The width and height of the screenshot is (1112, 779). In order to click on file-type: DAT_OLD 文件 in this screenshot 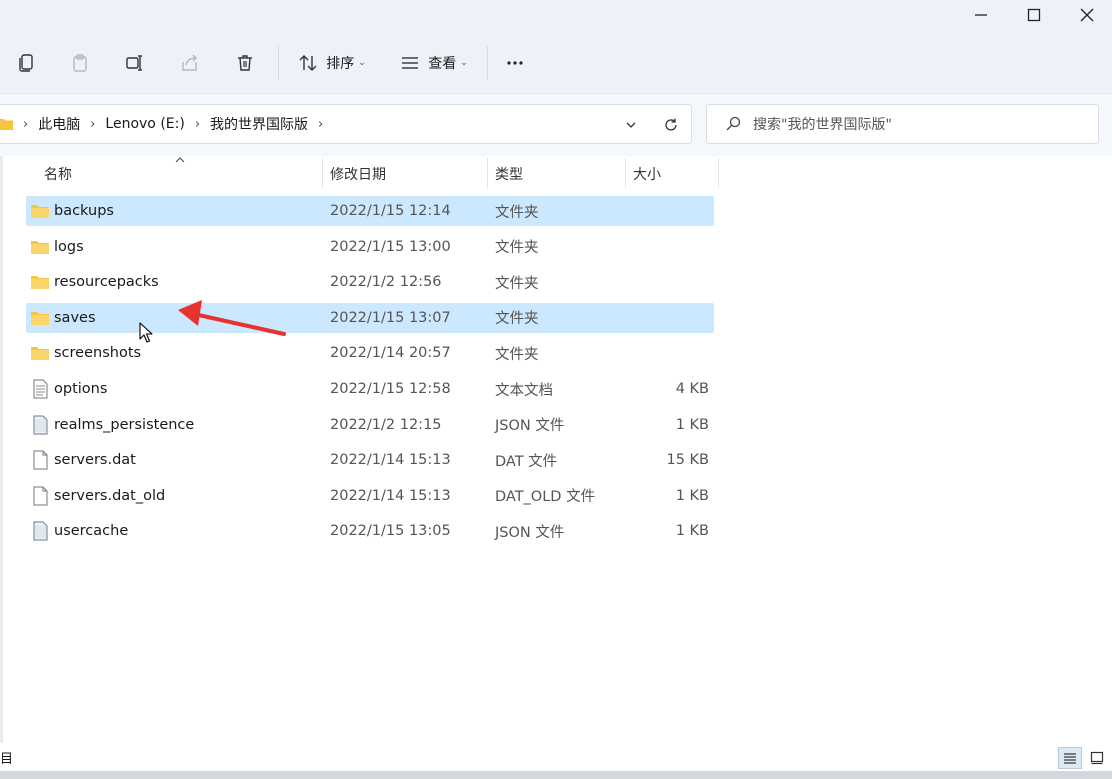, I will do `click(545, 497)`.